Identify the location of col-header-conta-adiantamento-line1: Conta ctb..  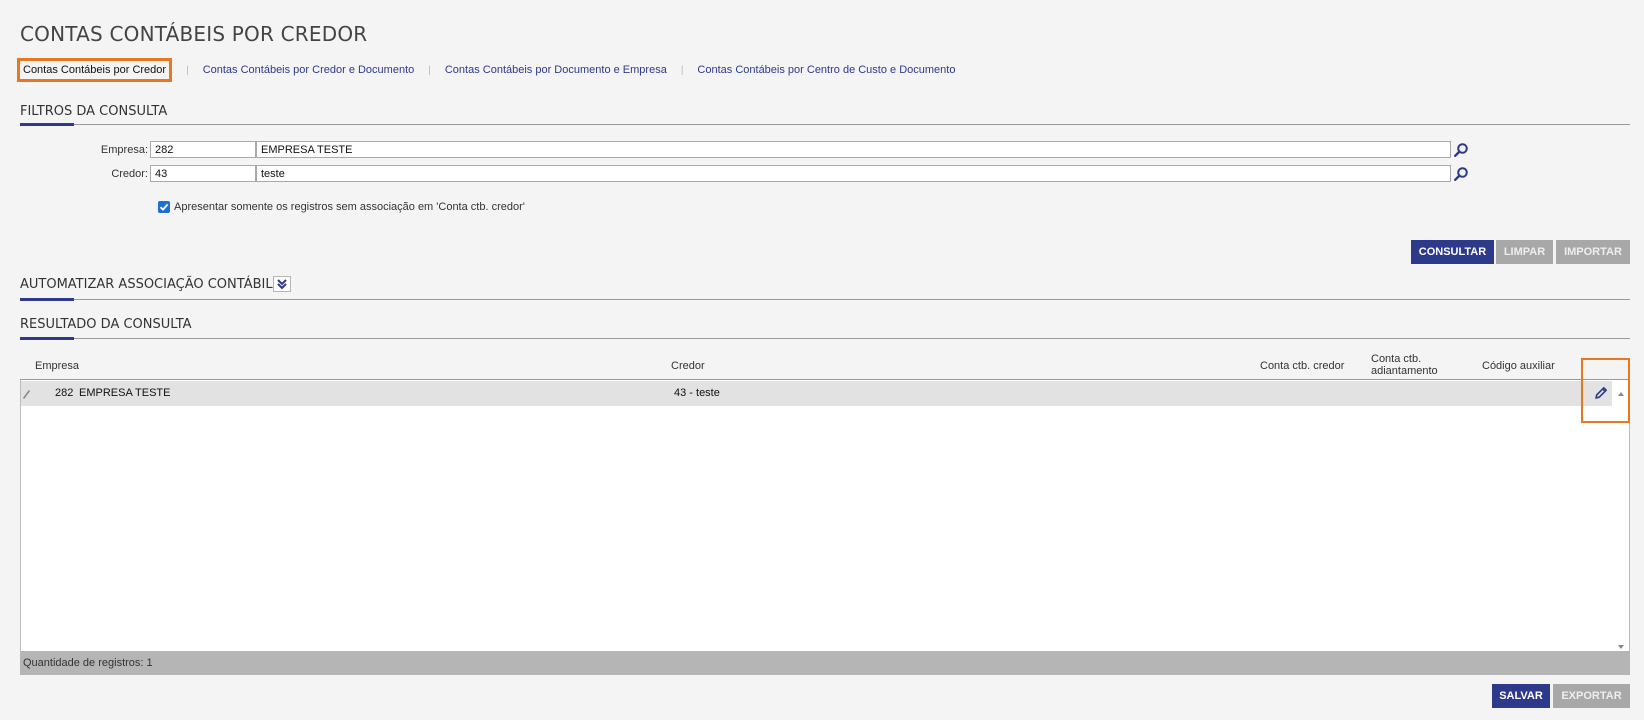
(1396, 359).